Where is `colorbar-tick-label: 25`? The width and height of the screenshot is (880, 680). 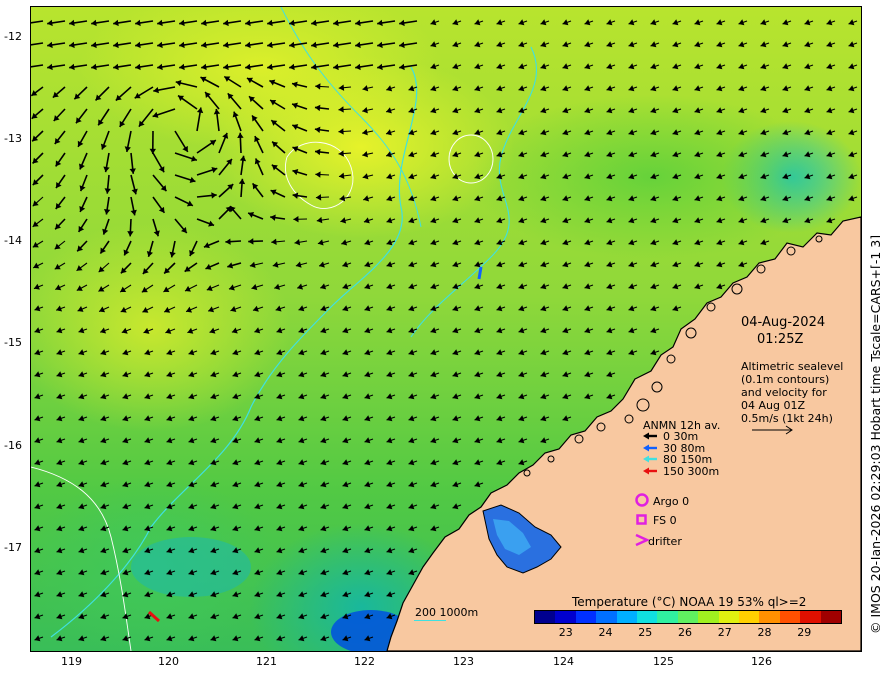
colorbar-tick-label: 25 is located at coordinates (645, 632).